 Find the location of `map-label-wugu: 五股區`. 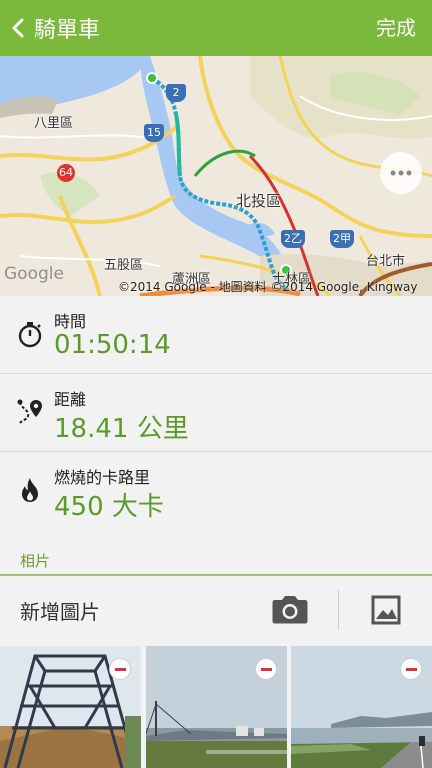

map-label-wugu: 五股區 is located at coordinates (124, 265).